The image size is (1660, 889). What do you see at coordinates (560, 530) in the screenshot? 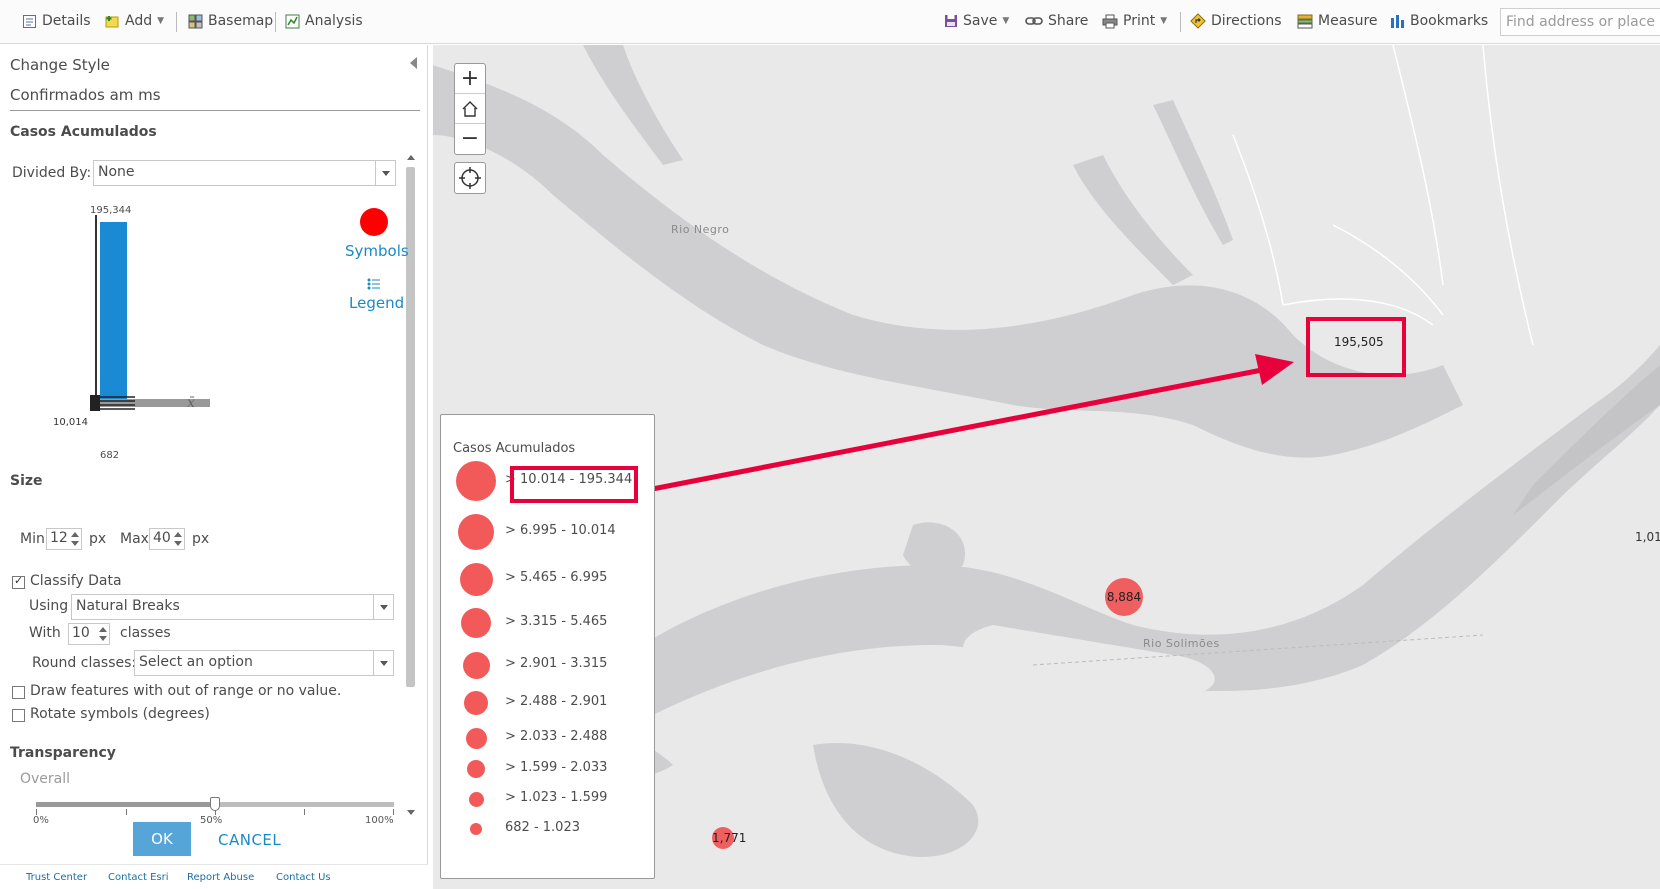
I see `legend-label: > 6.995 - 10.014` at bounding box center [560, 530].